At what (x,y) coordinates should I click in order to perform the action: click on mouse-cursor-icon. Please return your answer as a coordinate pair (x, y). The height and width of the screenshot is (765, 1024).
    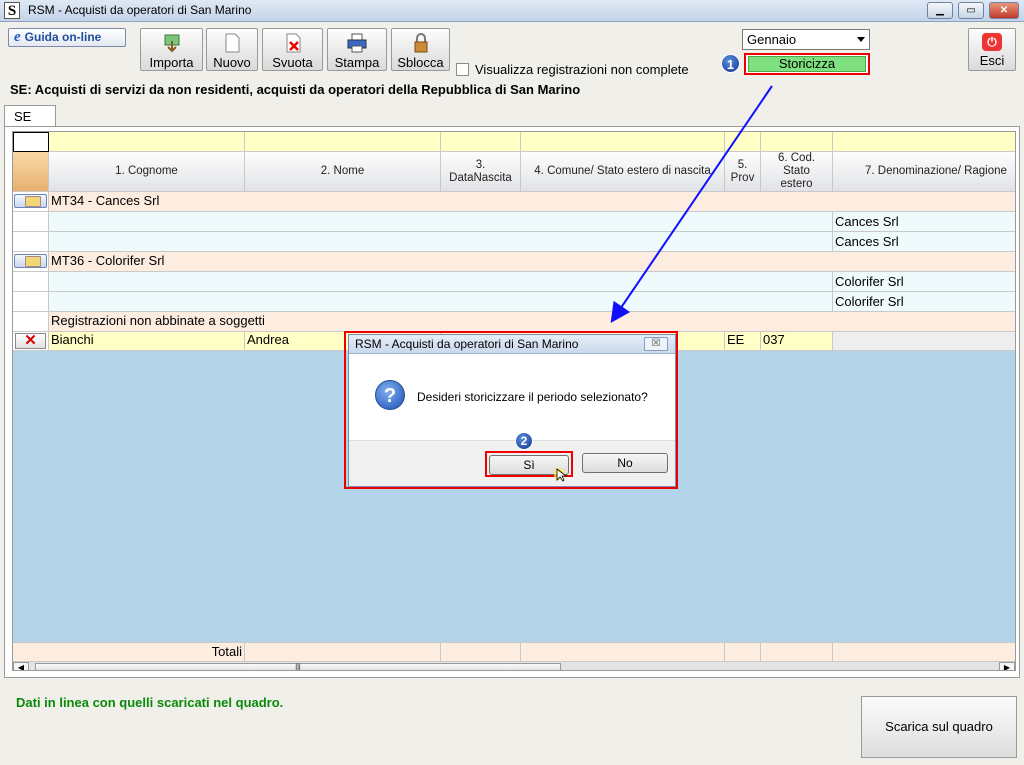
    Looking at the image, I should click on (561, 475).